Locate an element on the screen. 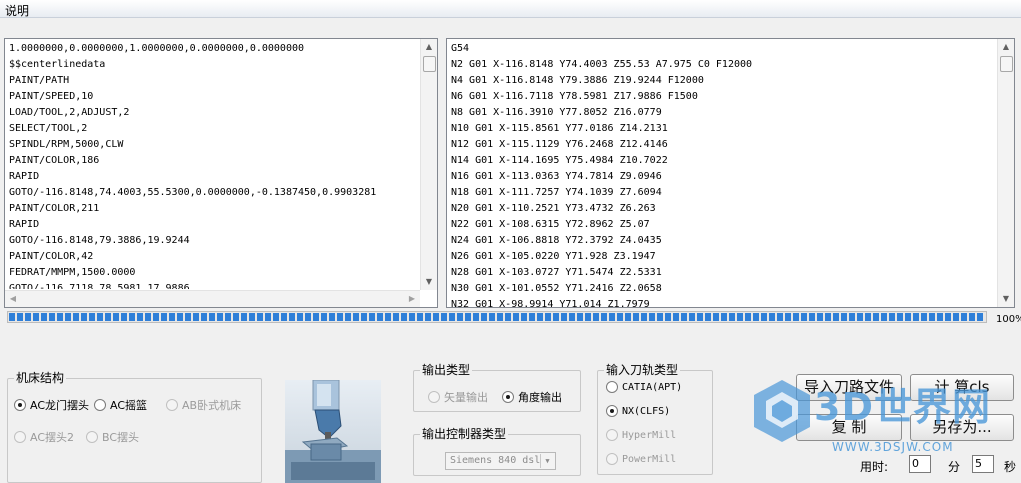 Image resolution: width=1021 pixels, height=483 pixels. radio-label: 角度输出 is located at coordinates (540, 397).